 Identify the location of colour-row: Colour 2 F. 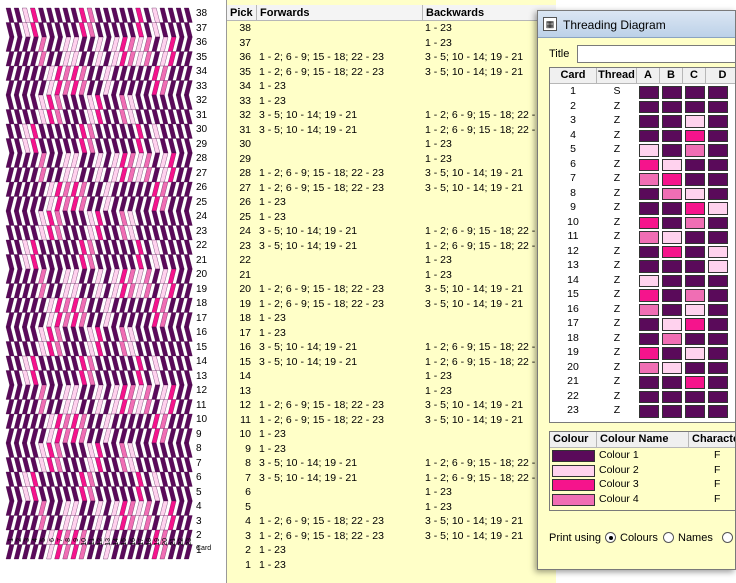
(642, 471).